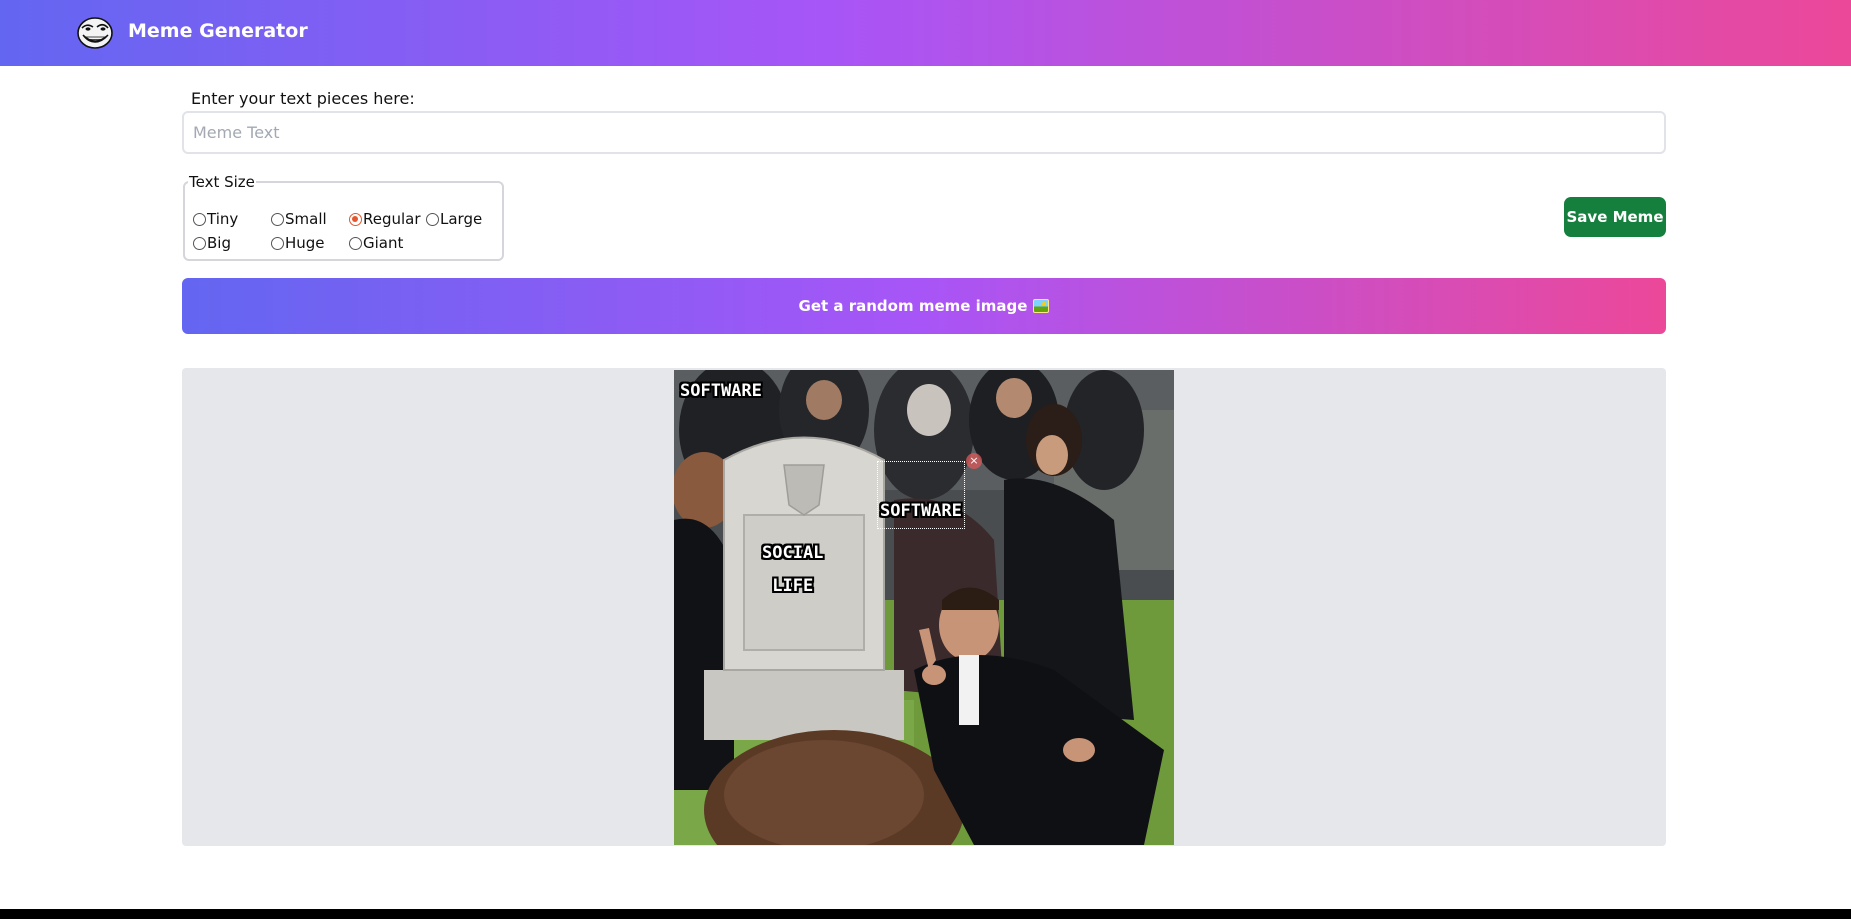  I want to click on size-option-large: Large, so click(464, 219).